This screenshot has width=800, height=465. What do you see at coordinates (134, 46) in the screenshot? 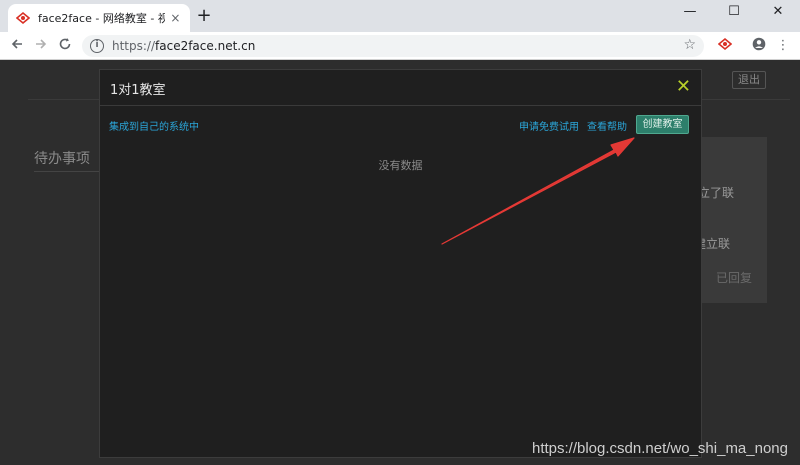
I see `url-protocol: https://` at bounding box center [134, 46].